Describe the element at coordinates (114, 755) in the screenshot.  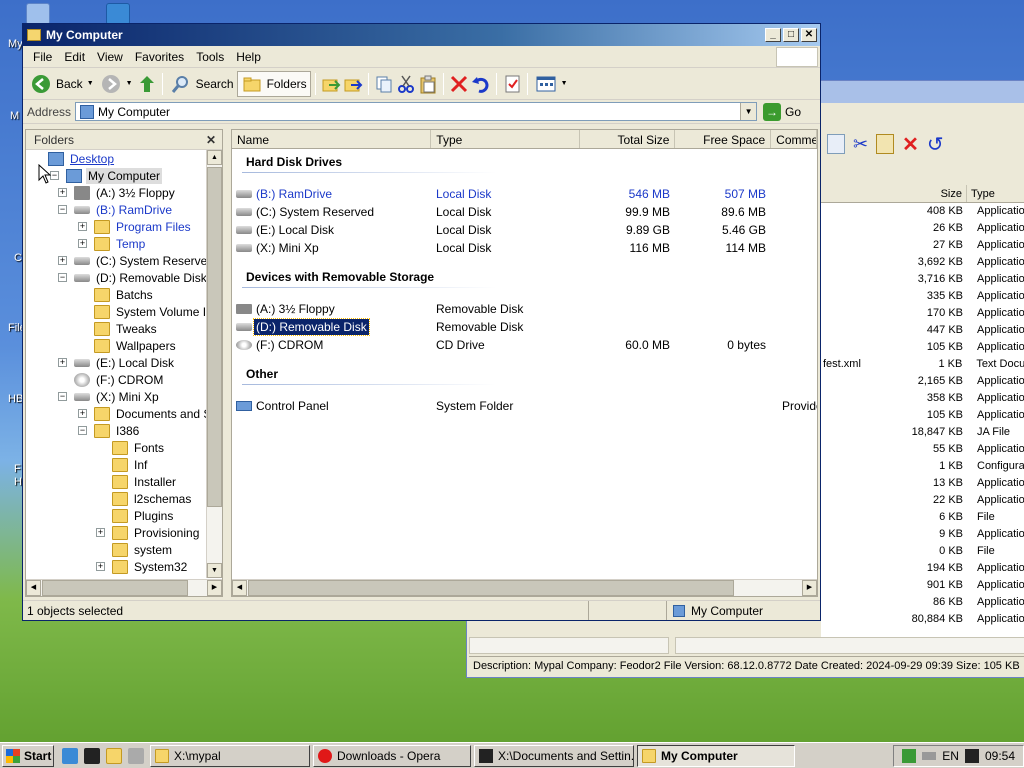
I see `explorer-icon` at that location.